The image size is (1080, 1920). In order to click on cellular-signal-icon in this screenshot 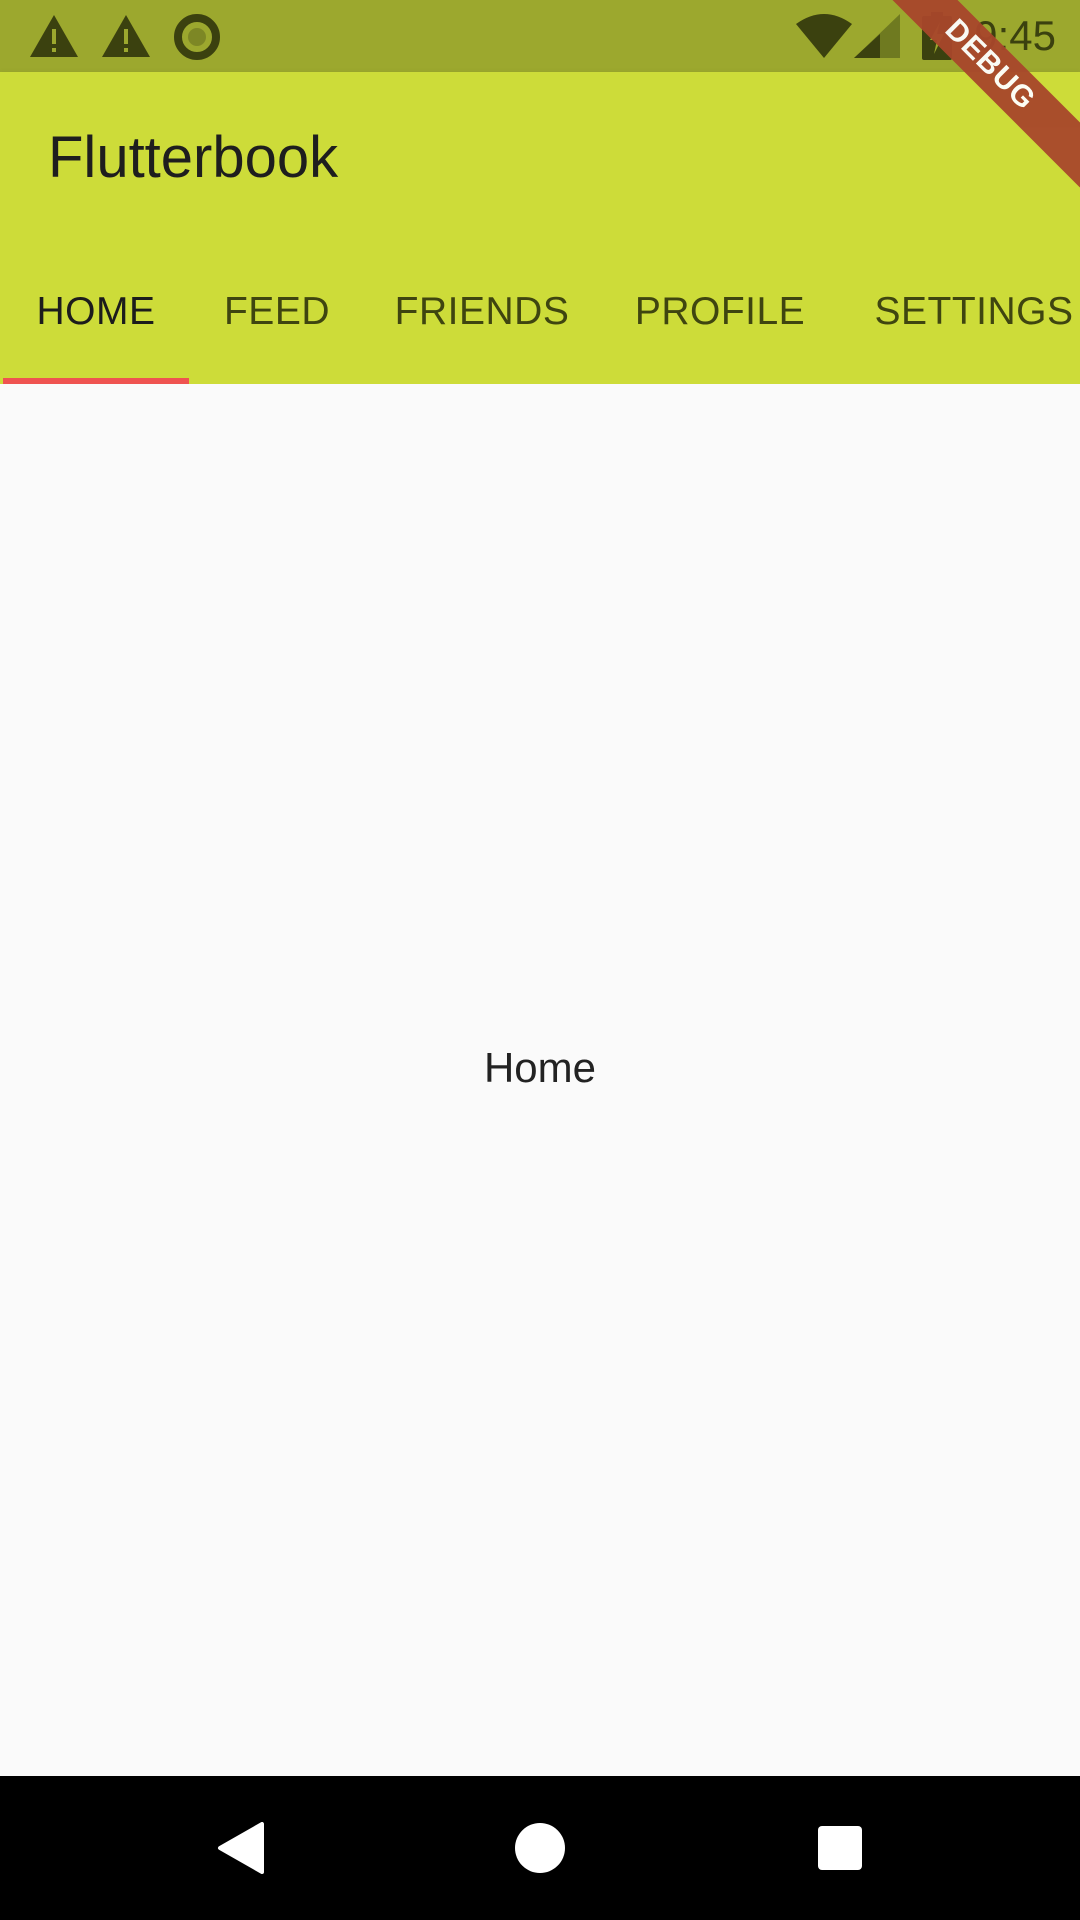, I will do `click(877, 38)`.